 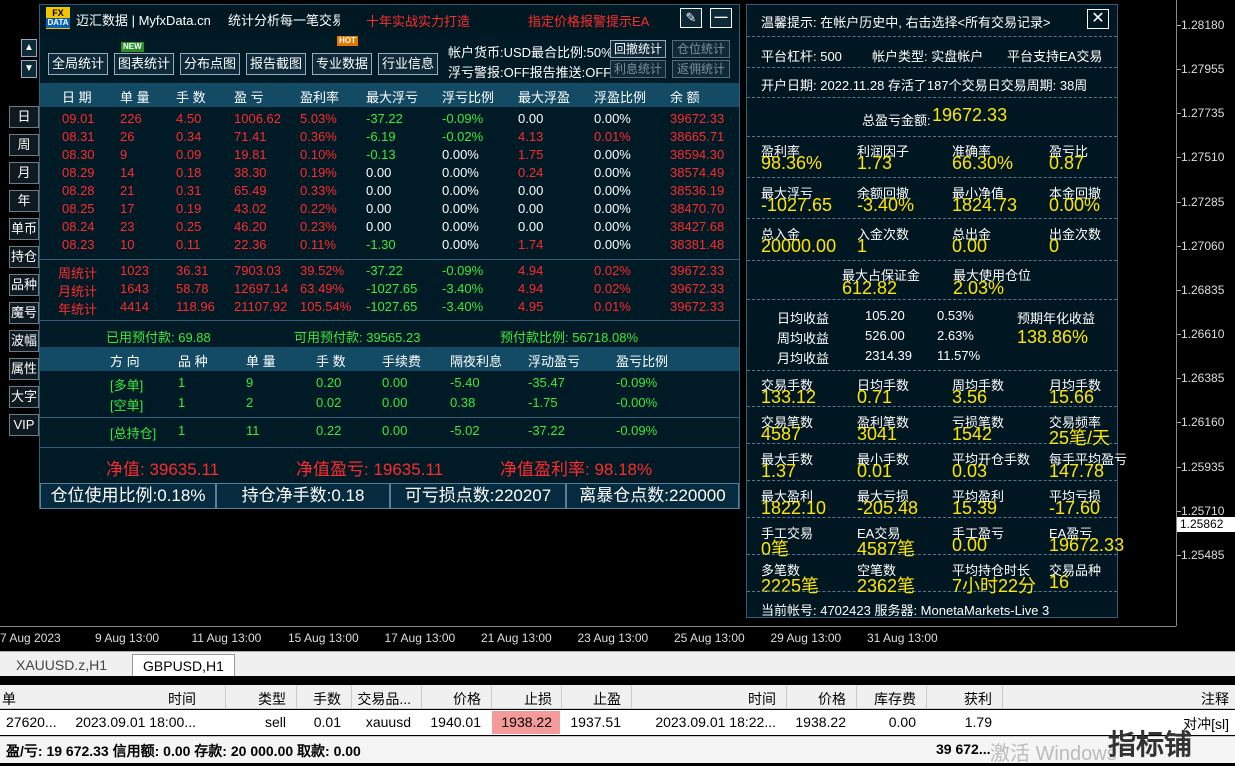 I want to click on column-header: 手 数, so click(x=191, y=97).